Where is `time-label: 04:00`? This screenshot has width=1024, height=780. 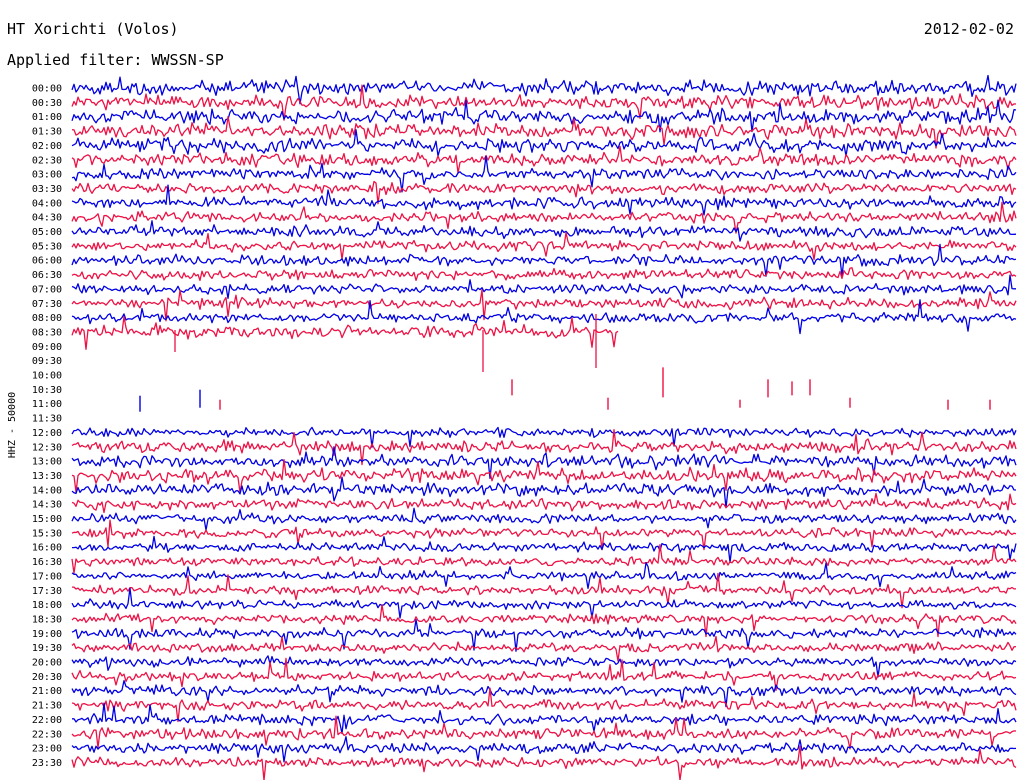
time-label: 04:00 is located at coordinates (47, 203).